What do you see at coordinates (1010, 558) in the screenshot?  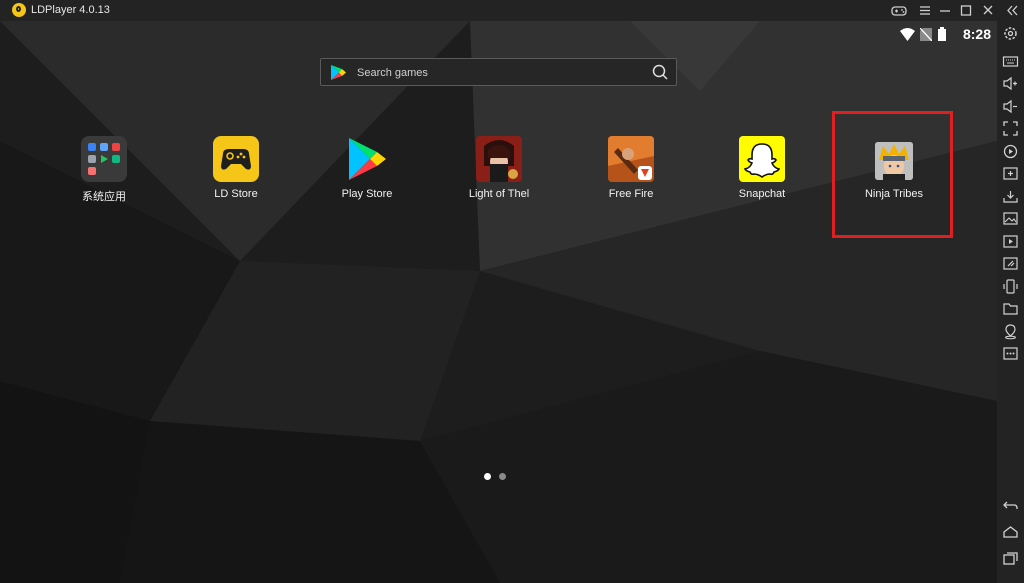 I see `recent-apps-icon` at bounding box center [1010, 558].